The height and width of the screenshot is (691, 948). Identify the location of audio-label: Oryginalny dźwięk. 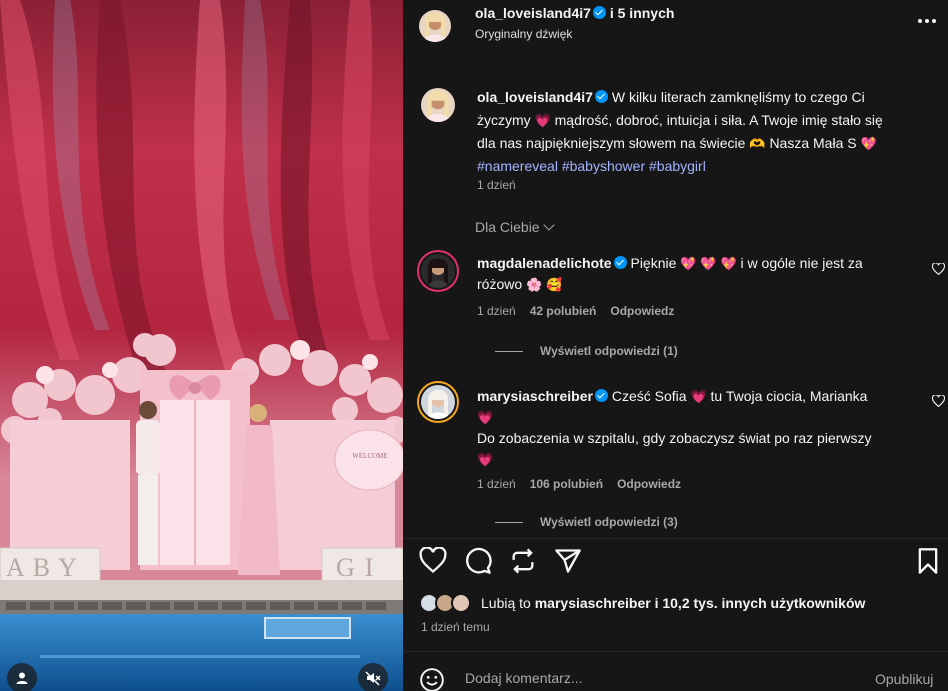
(523, 34).